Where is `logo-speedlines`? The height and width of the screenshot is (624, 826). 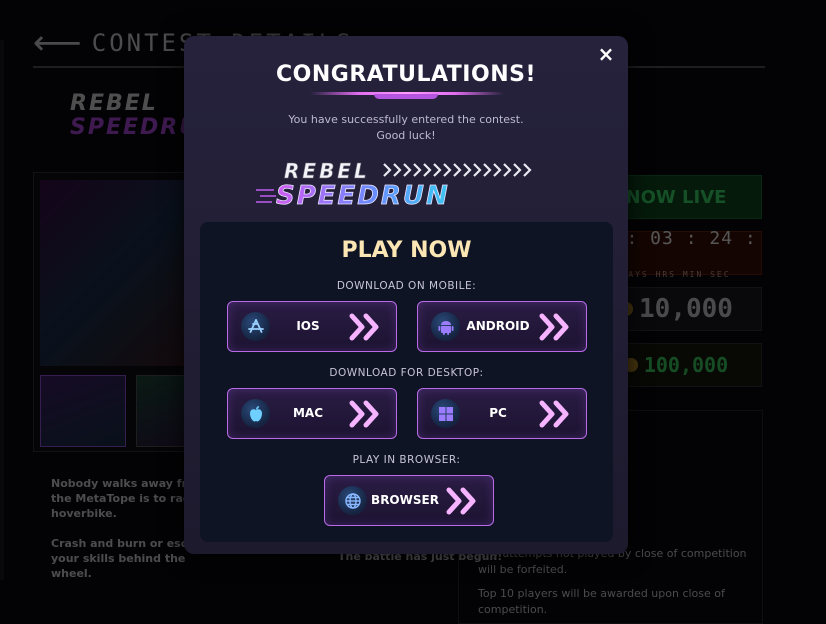
logo-speedlines is located at coordinates (266, 196).